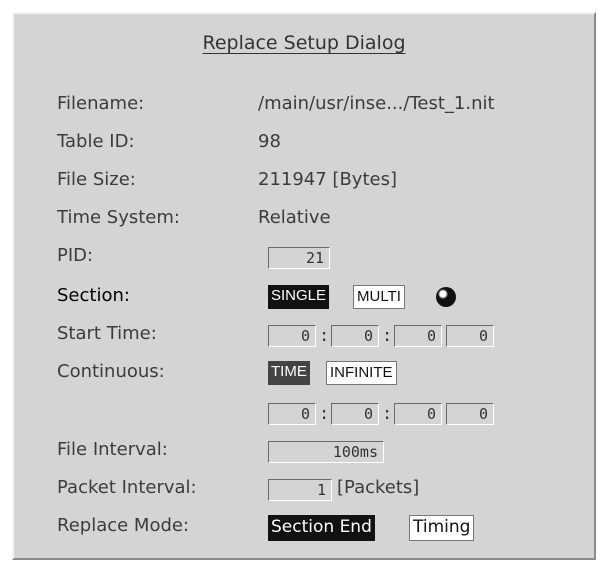 This screenshot has width=608, height=572. I want to click on continuous-minutes-input: 0, so click(355, 414).